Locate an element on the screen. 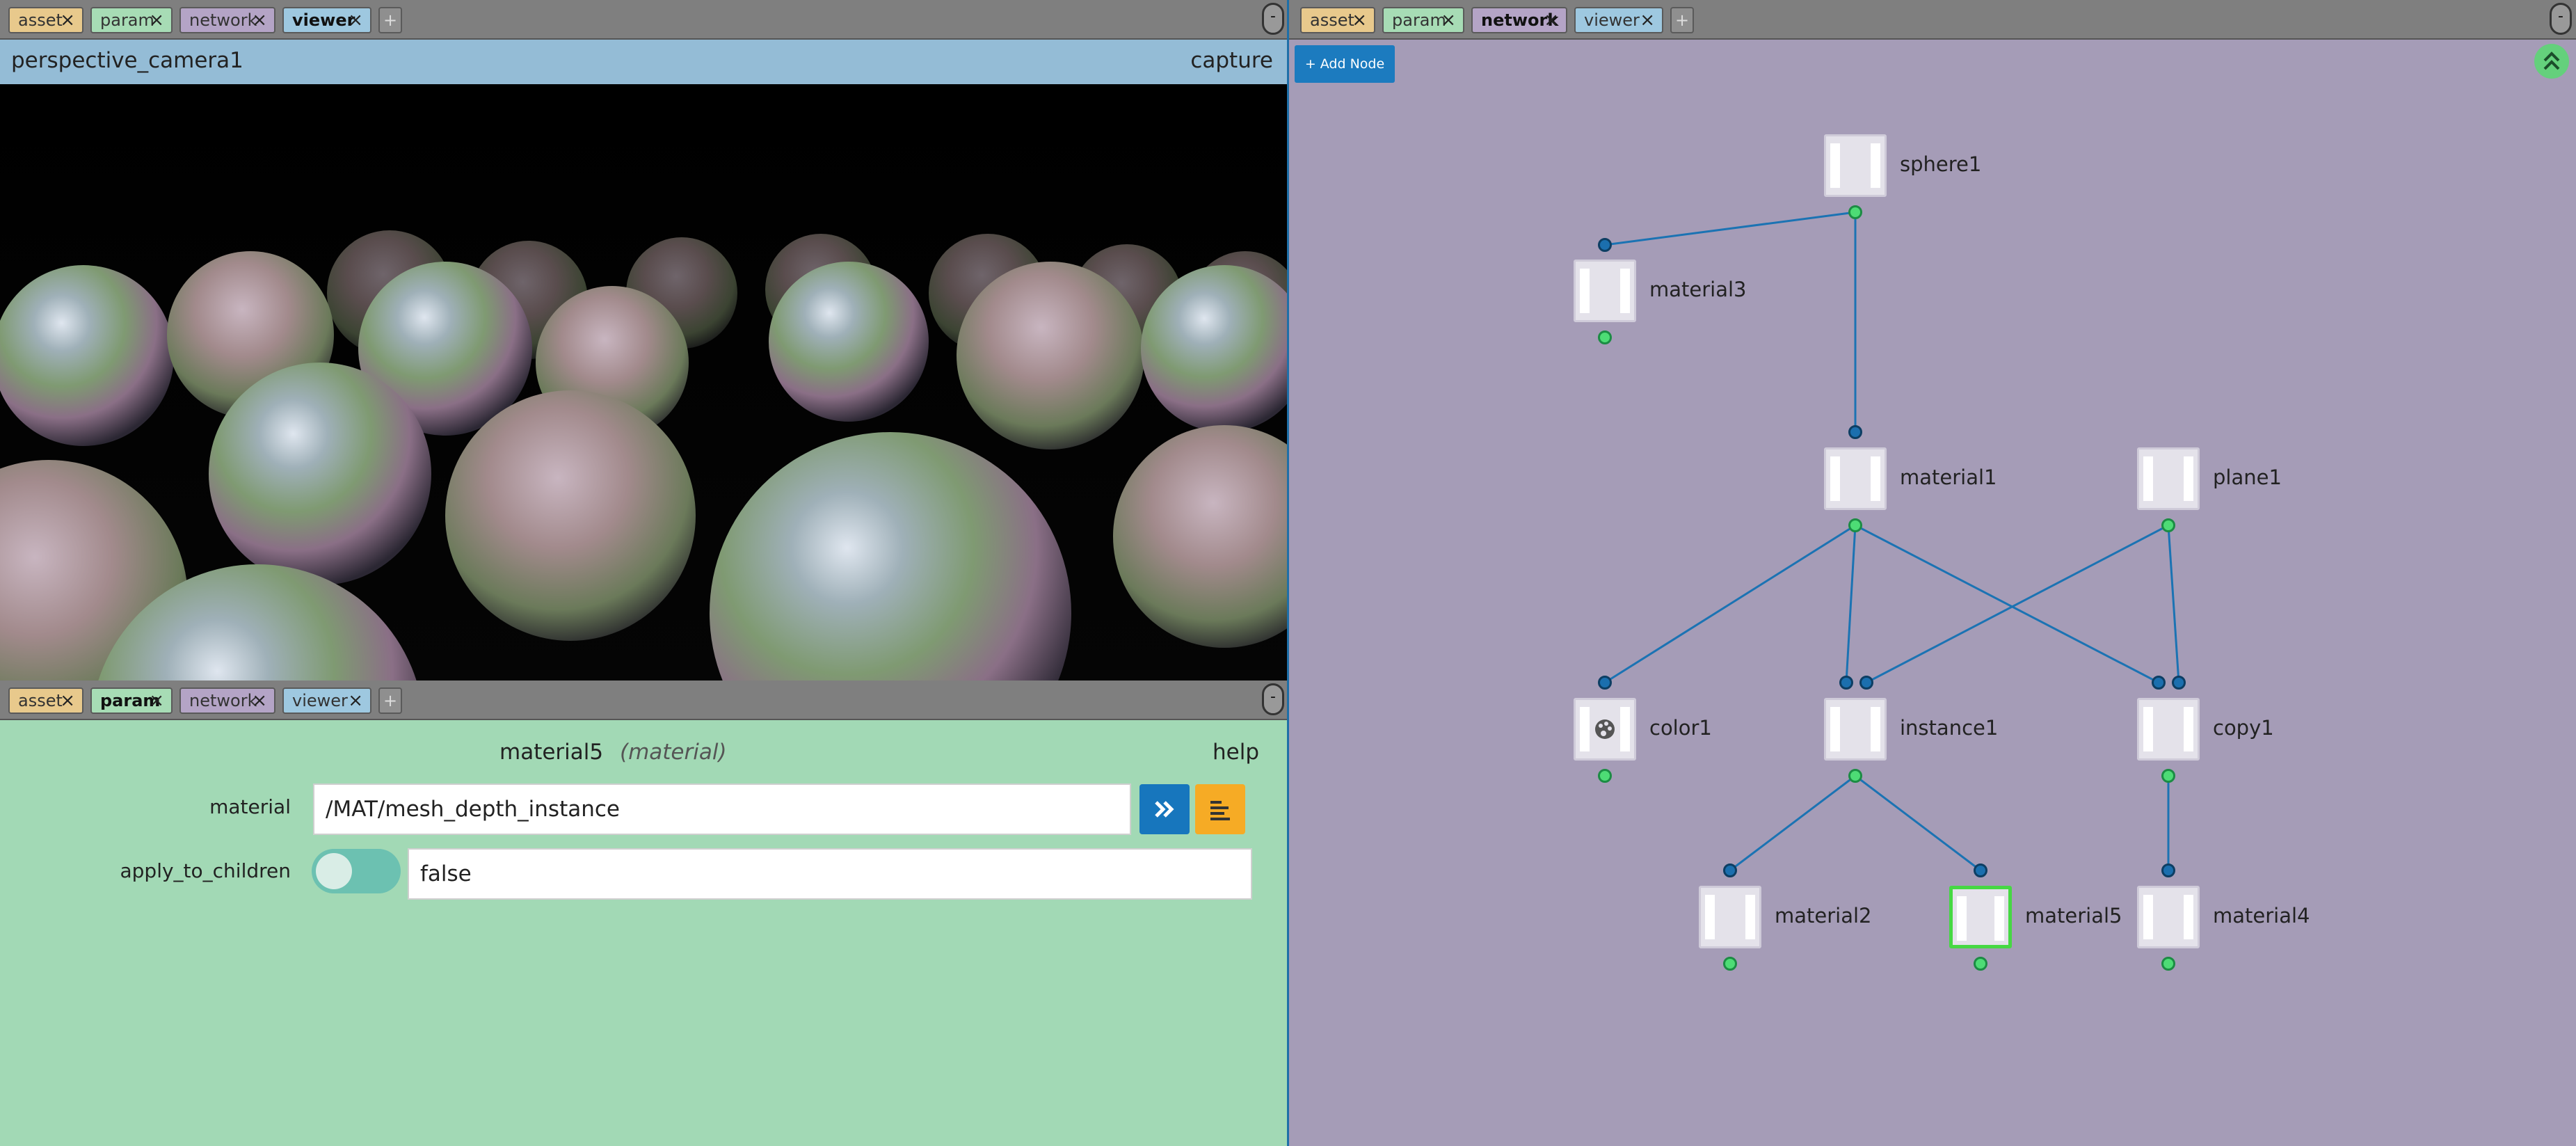  param-pane-tabbar: asset × param × network × viewer × + - is located at coordinates (643, 700).